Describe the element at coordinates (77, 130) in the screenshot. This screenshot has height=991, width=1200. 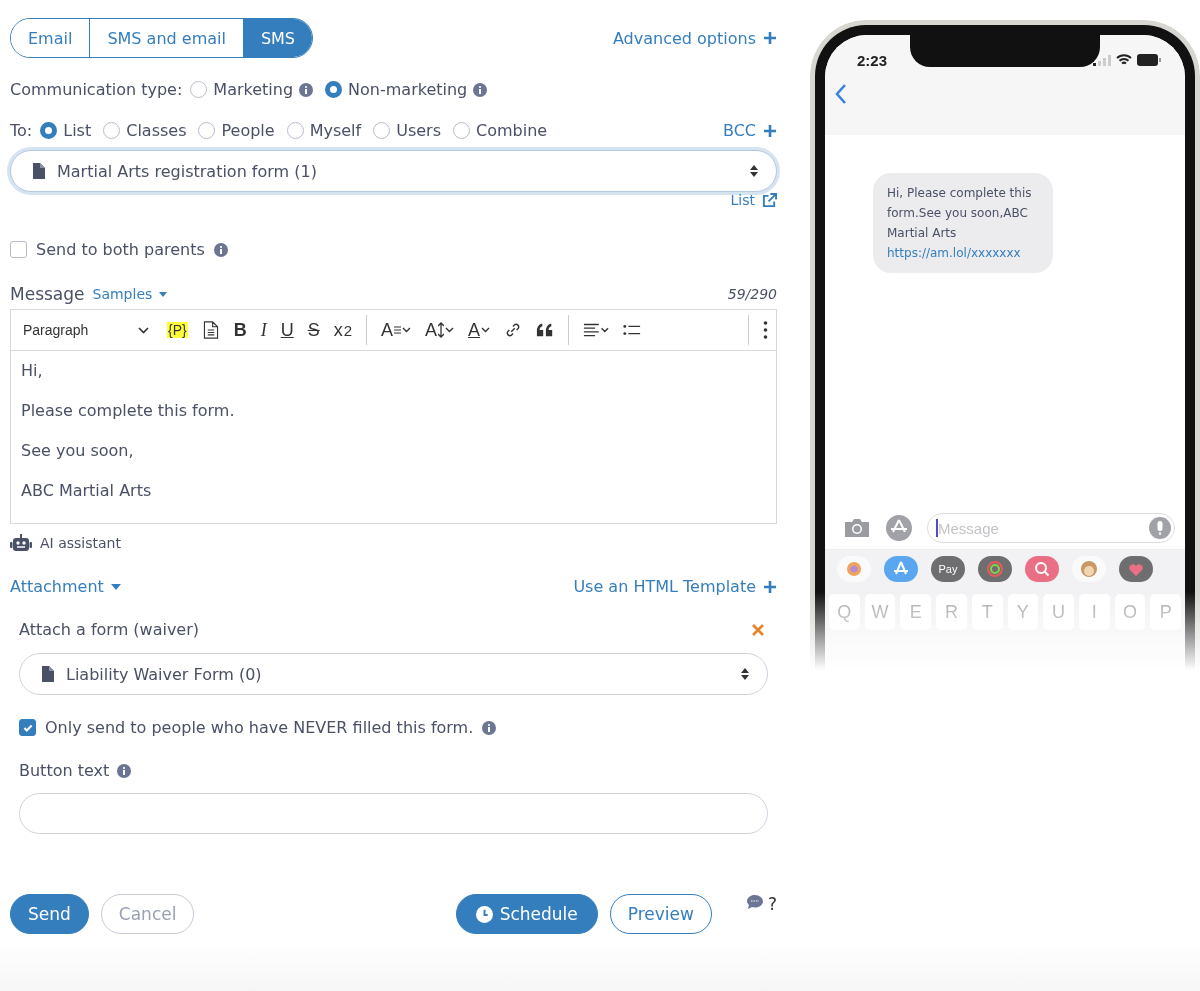
I see `radio-label: List` at that location.